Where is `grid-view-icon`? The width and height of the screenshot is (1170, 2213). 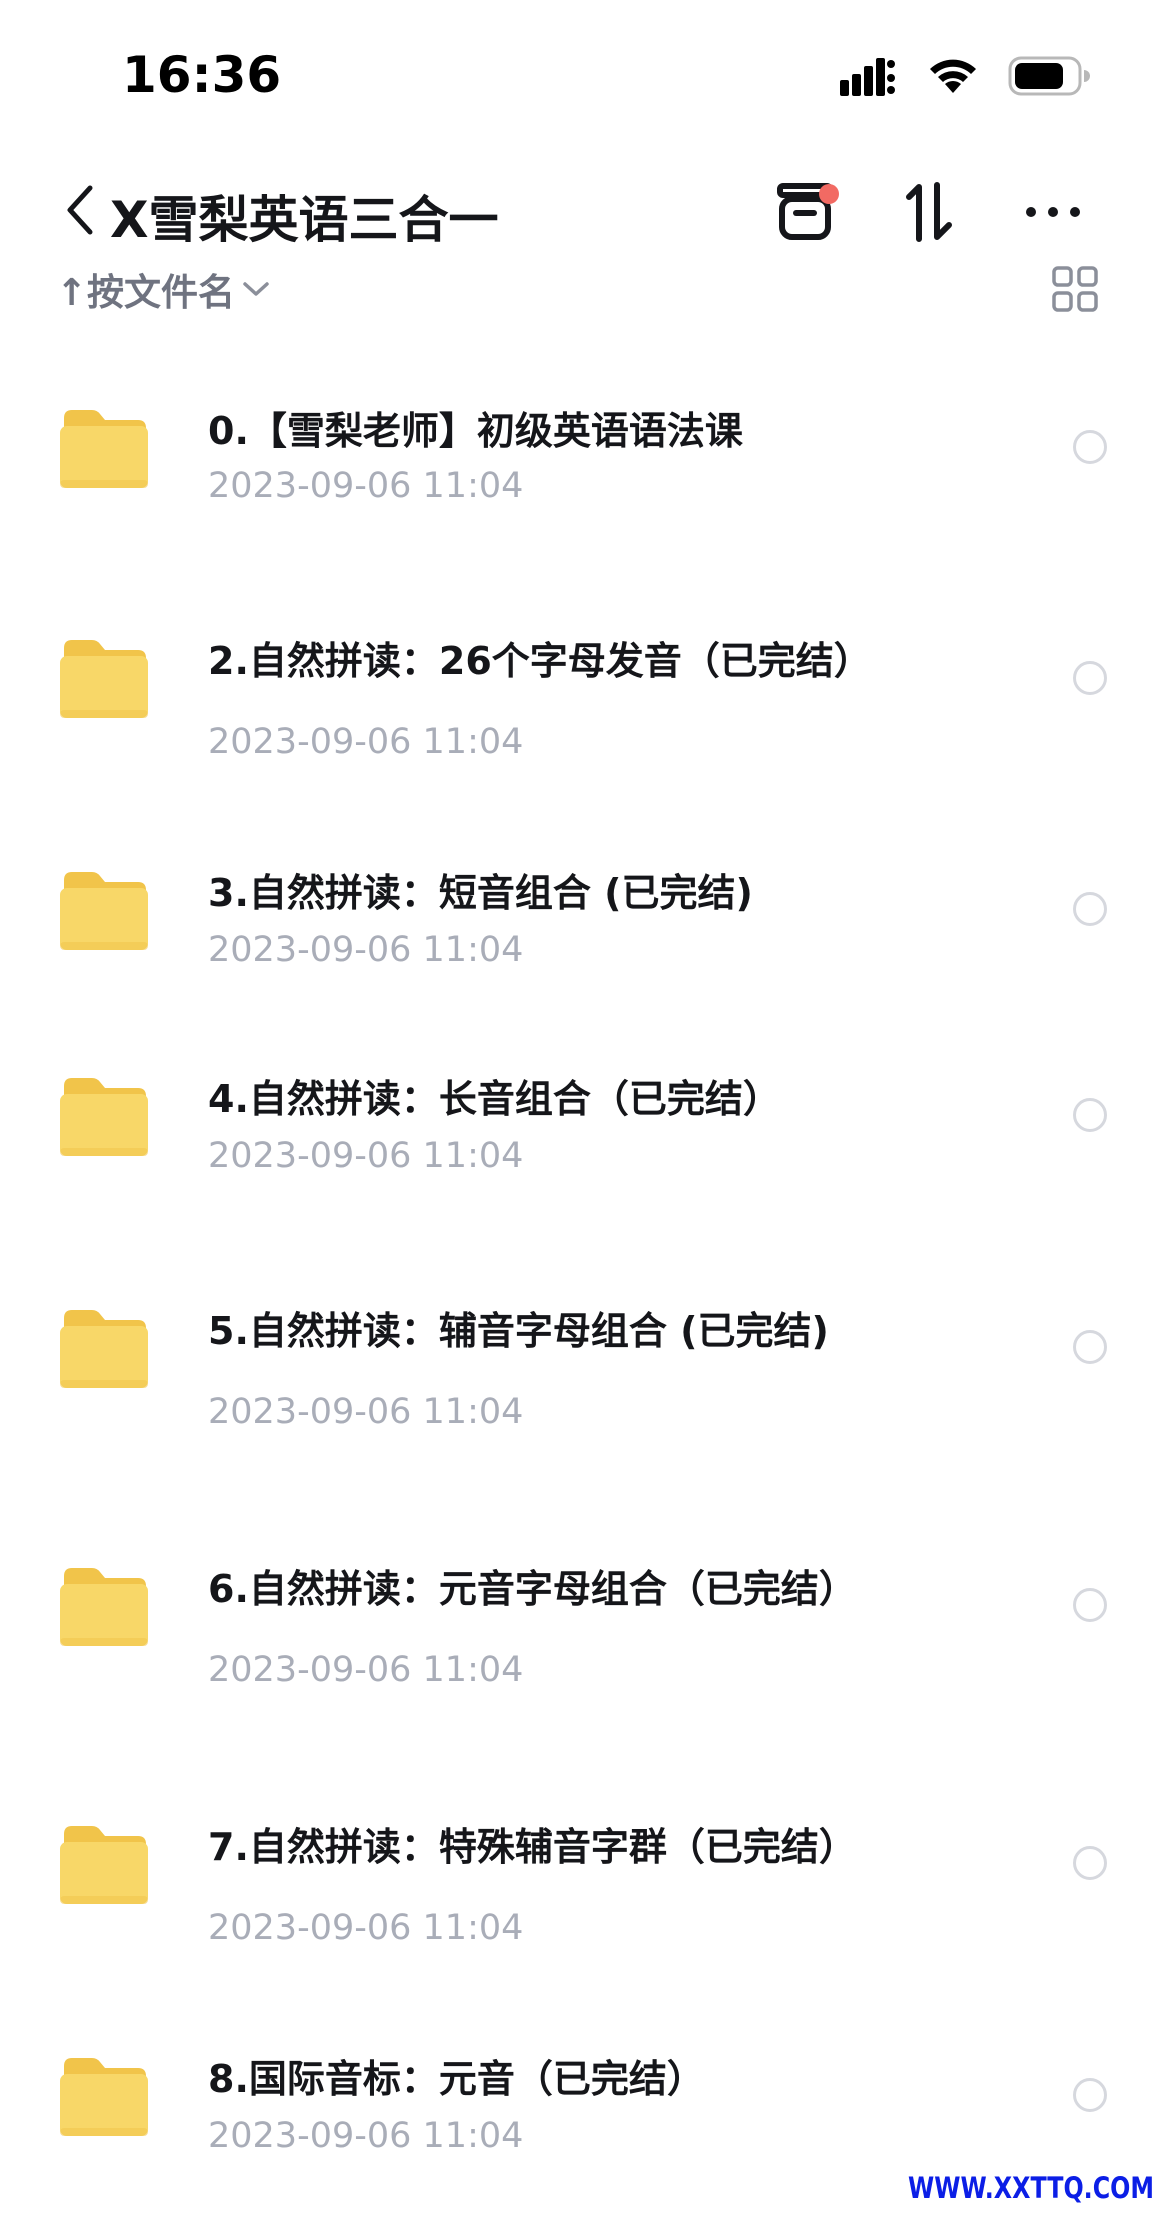
grid-view-icon is located at coordinates (1075, 289).